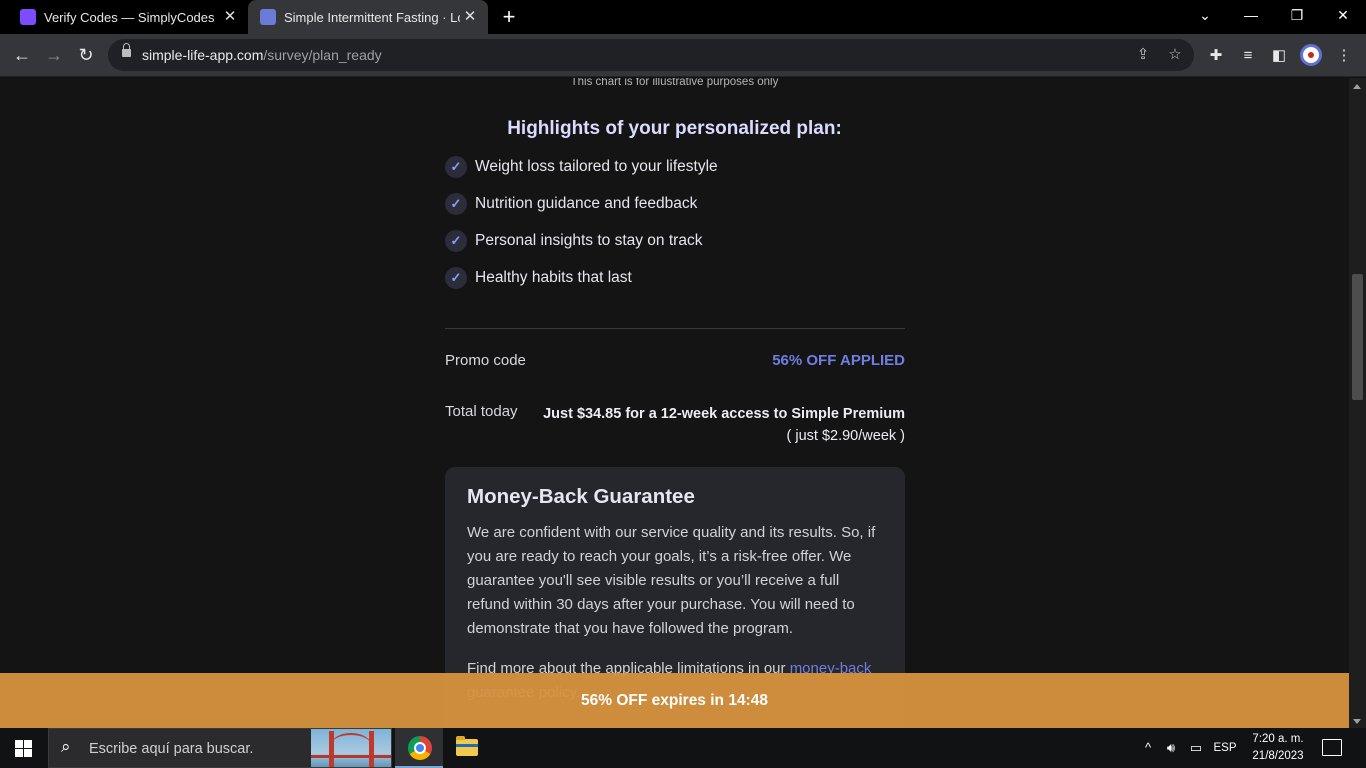 The height and width of the screenshot is (768, 1366). What do you see at coordinates (351, 748) in the screenshot?
I see `bridge-image-icon` at bounding box center [351, 748].